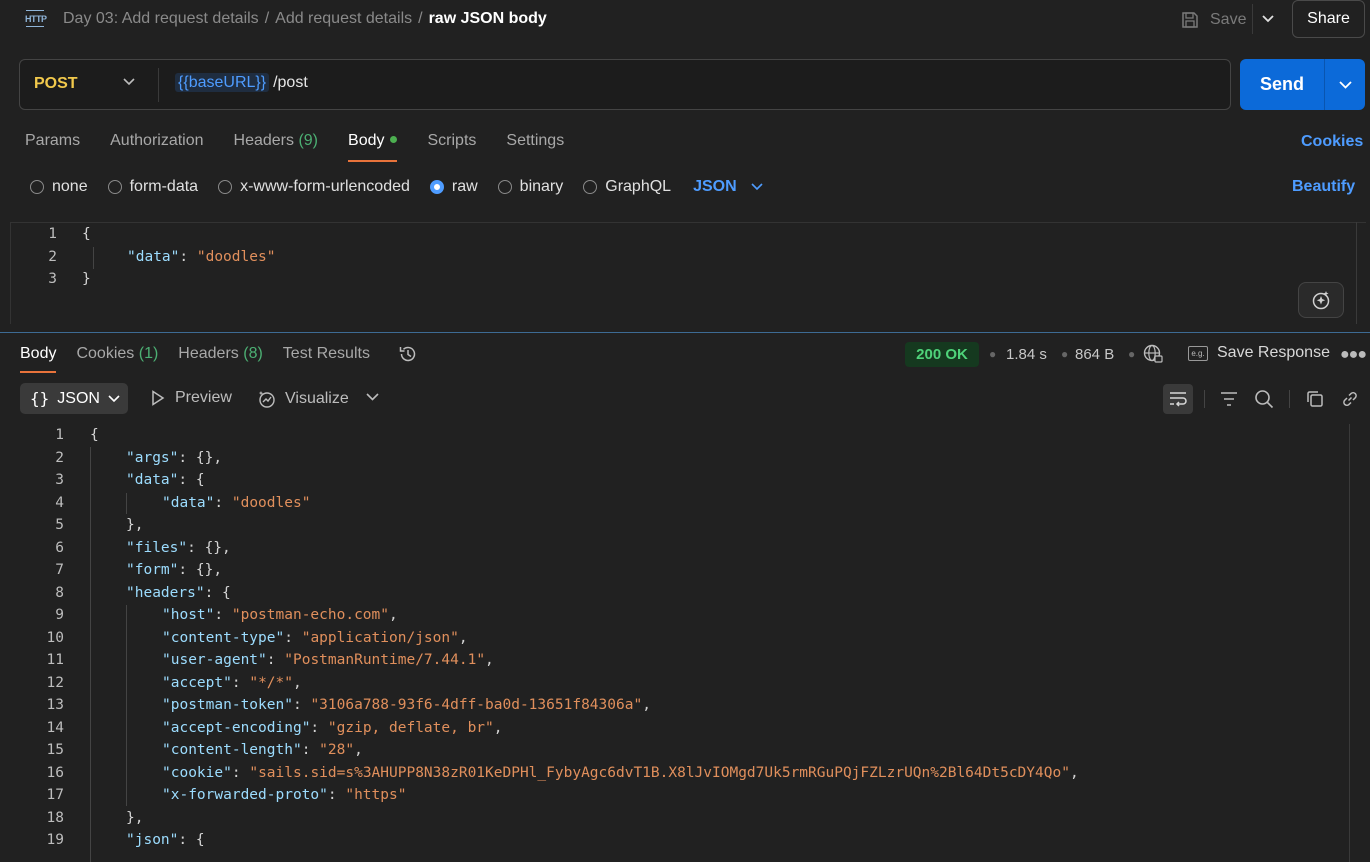  I want to click on http-request-icon: HTTP, so click(36, 19).